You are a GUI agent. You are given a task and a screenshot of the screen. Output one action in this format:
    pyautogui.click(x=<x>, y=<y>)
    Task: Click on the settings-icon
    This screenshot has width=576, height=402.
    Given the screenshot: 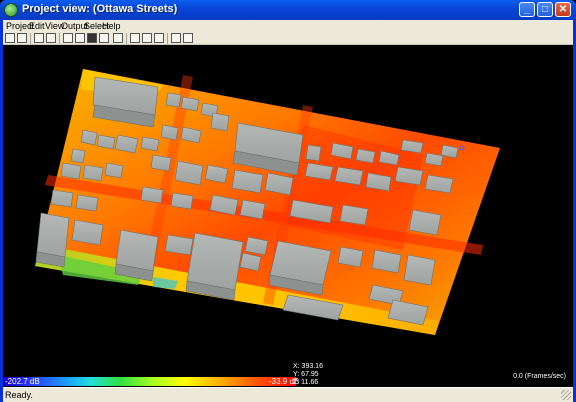 What is the action you would take?
    pyautogui.click(x=188, y=38)
    